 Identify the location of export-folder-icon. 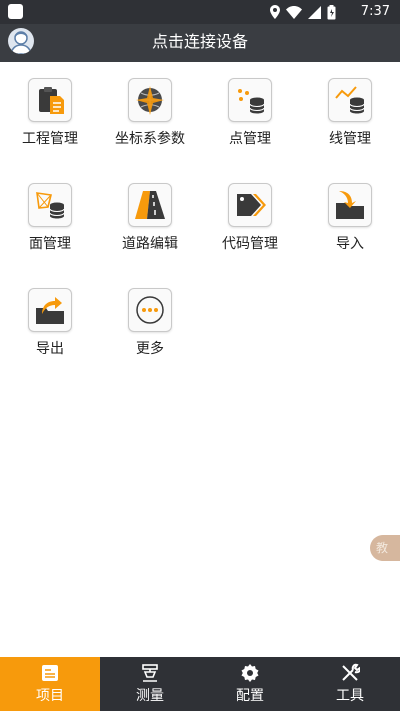
(50, 310).